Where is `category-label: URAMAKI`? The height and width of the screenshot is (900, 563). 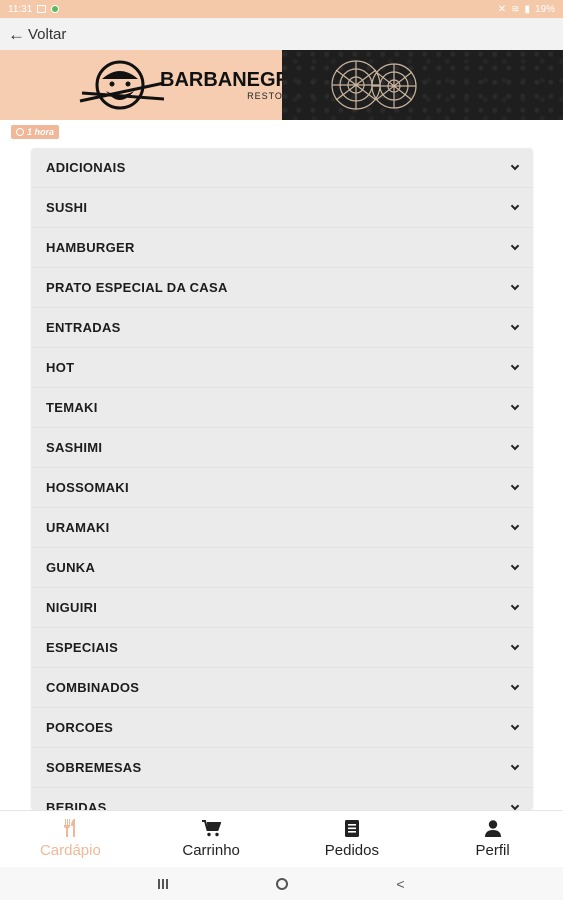 category-label: URAMAKI is located at coordinates (78, 527).